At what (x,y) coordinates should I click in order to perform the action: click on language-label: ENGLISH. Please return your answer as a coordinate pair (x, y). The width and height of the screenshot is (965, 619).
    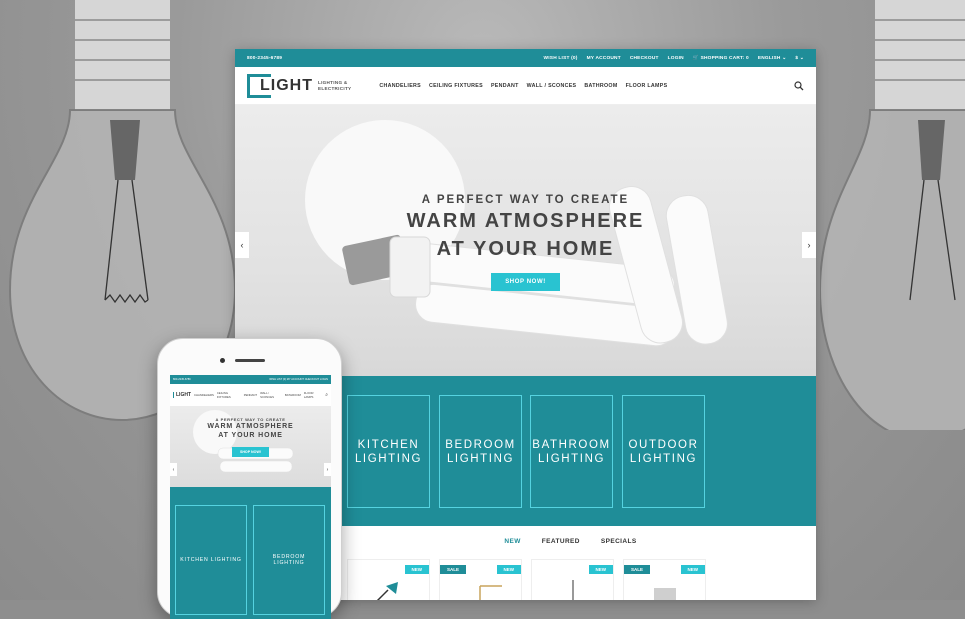
    Looking at the image, I should click on (769, 58).